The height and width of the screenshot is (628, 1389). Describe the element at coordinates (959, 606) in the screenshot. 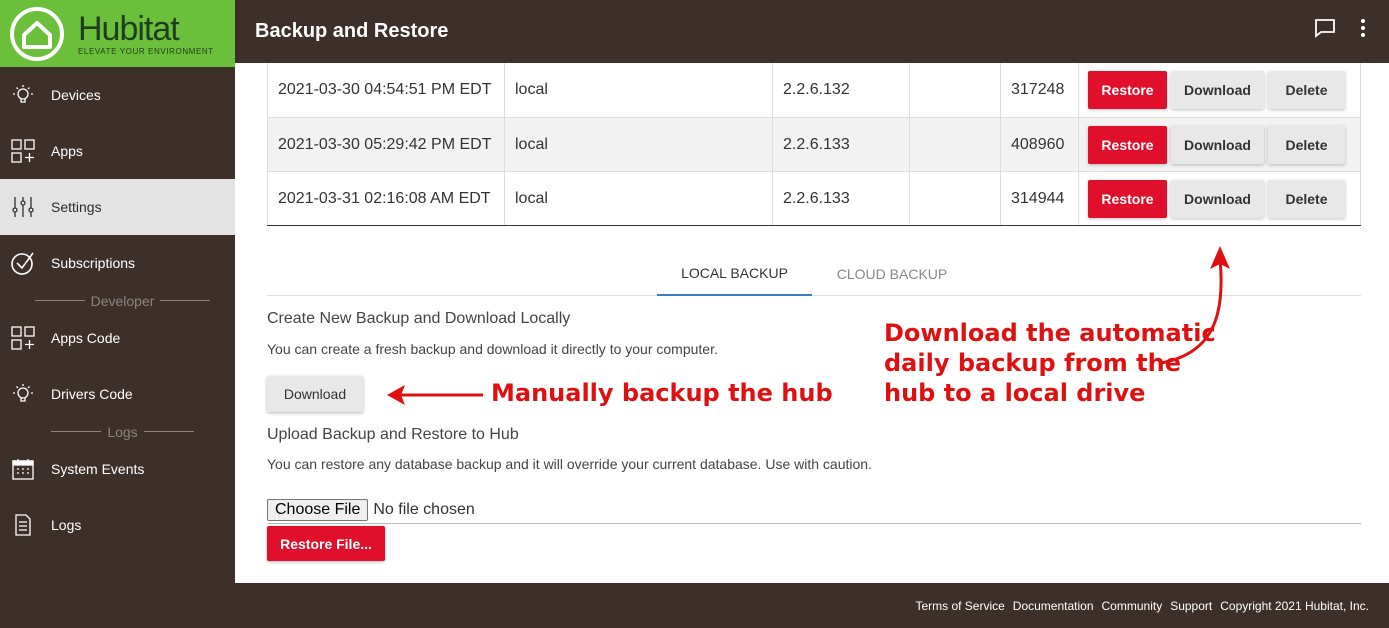

I see `footer-link-terms: Terms of Service` at that location.